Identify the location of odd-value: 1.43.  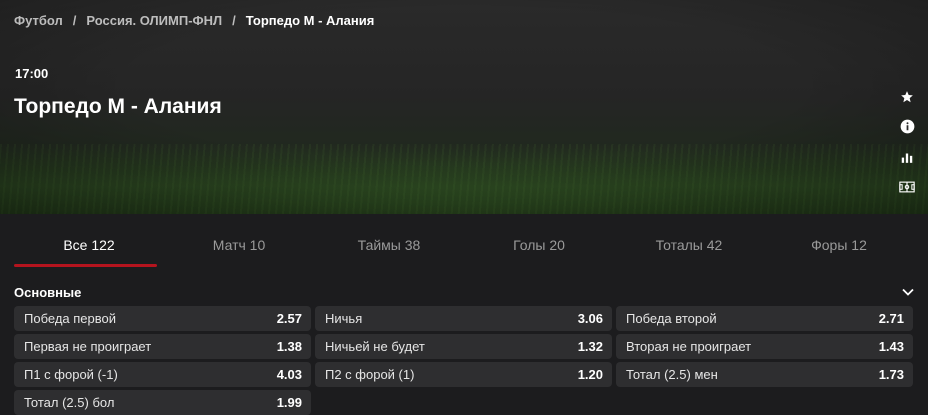
(891, 346).